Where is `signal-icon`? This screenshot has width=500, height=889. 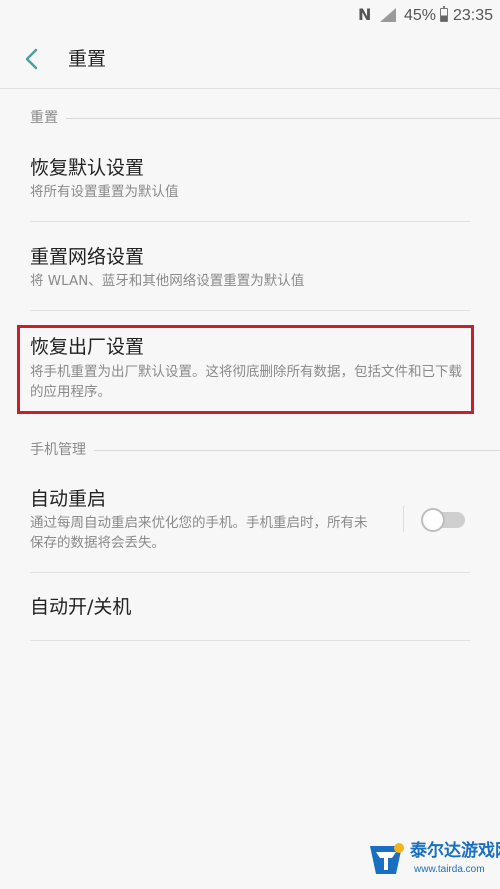 signal-icon is located at coordinates (388, 15).